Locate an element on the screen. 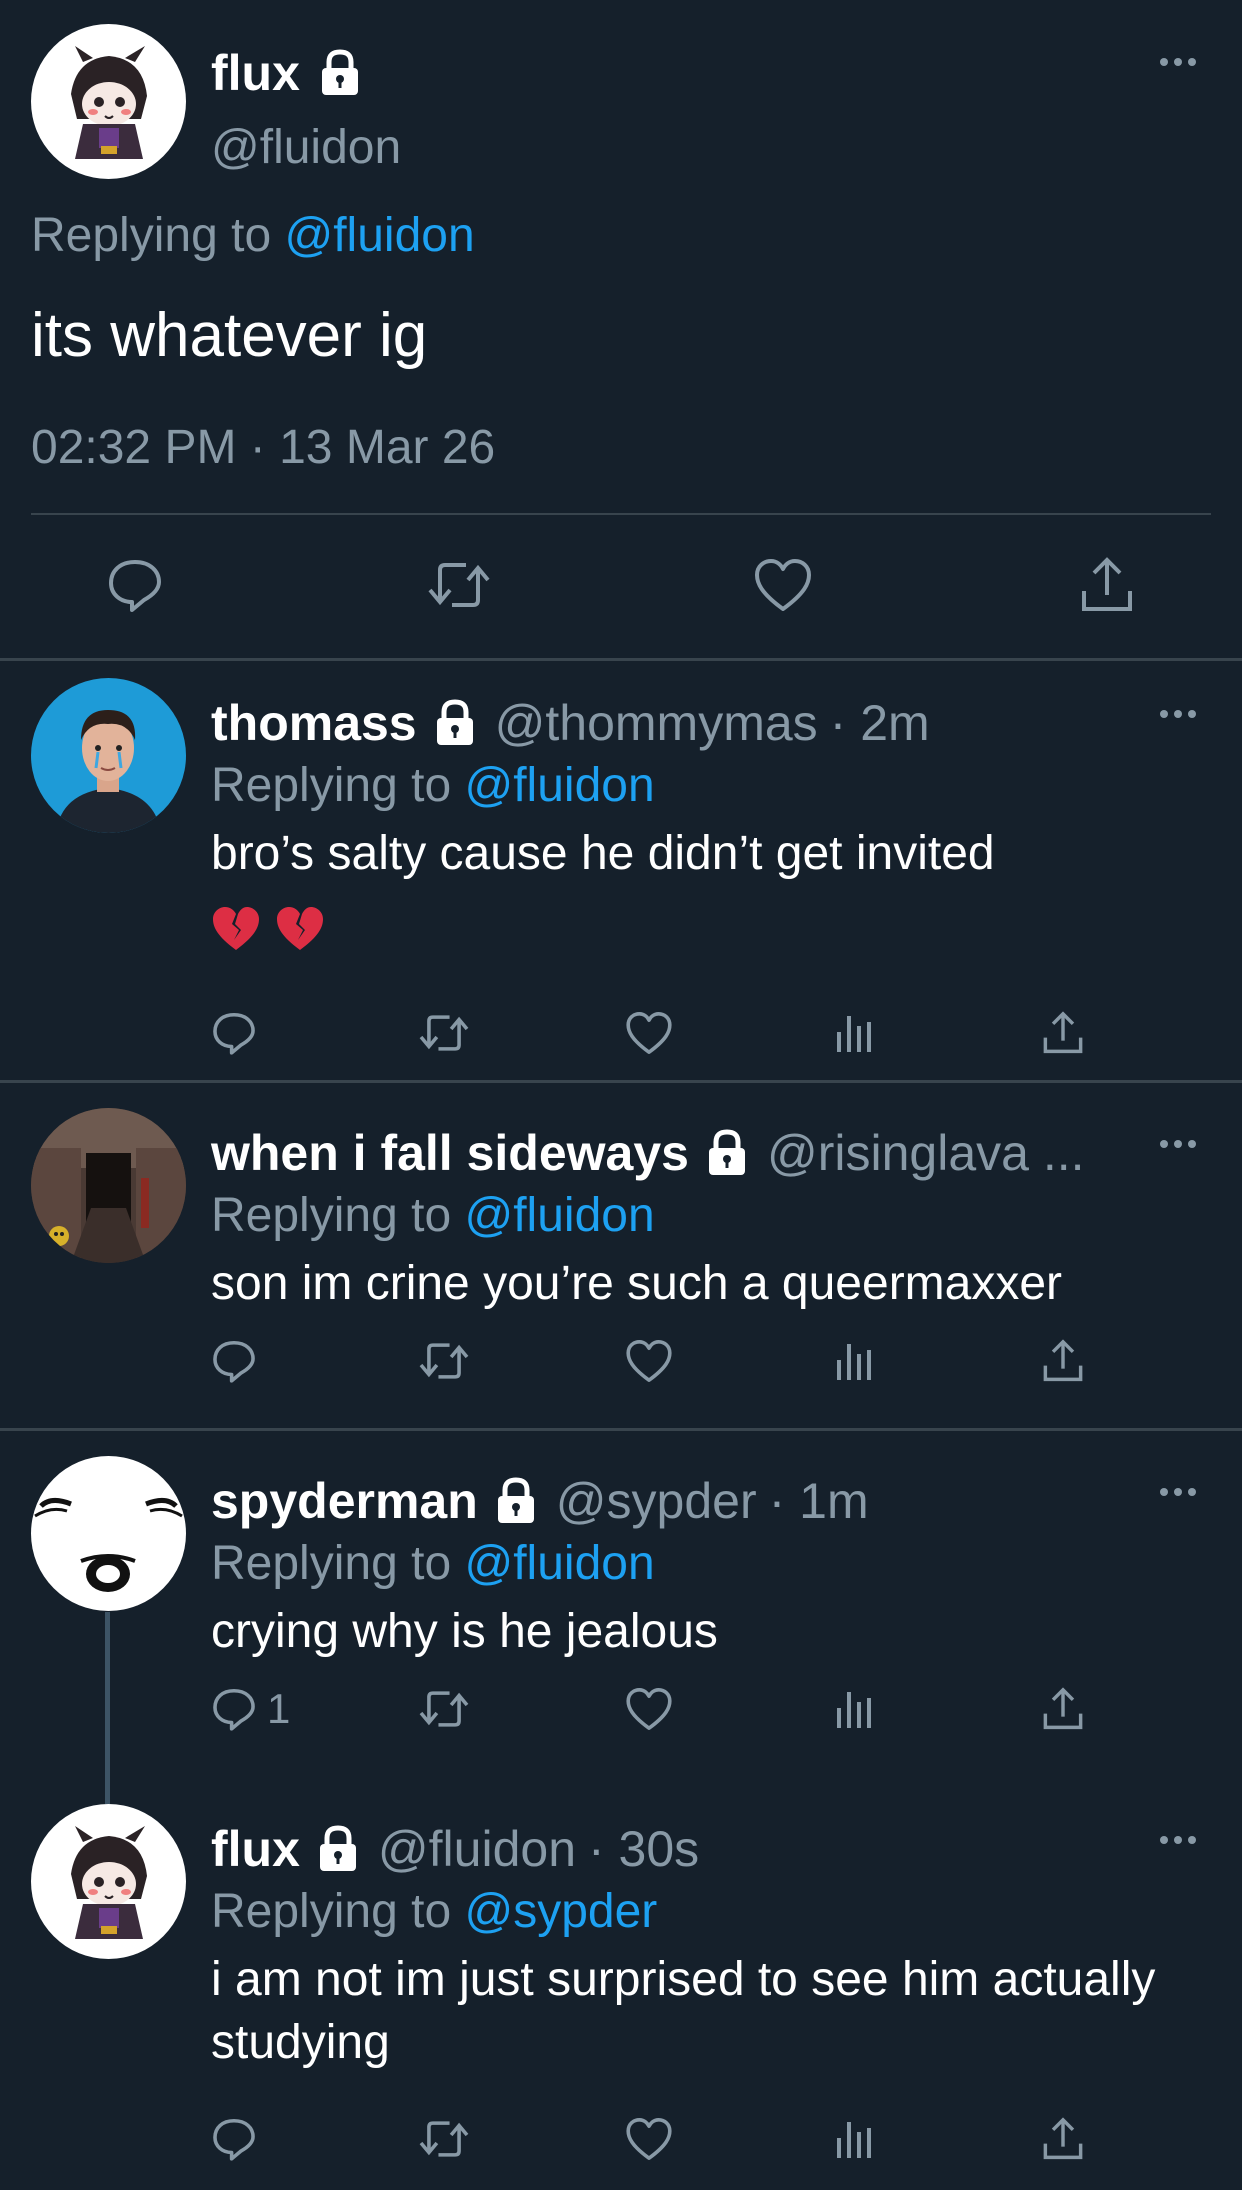  tweet-header: spyderman @sypder · 1m is located at coordinates (676, 1501).